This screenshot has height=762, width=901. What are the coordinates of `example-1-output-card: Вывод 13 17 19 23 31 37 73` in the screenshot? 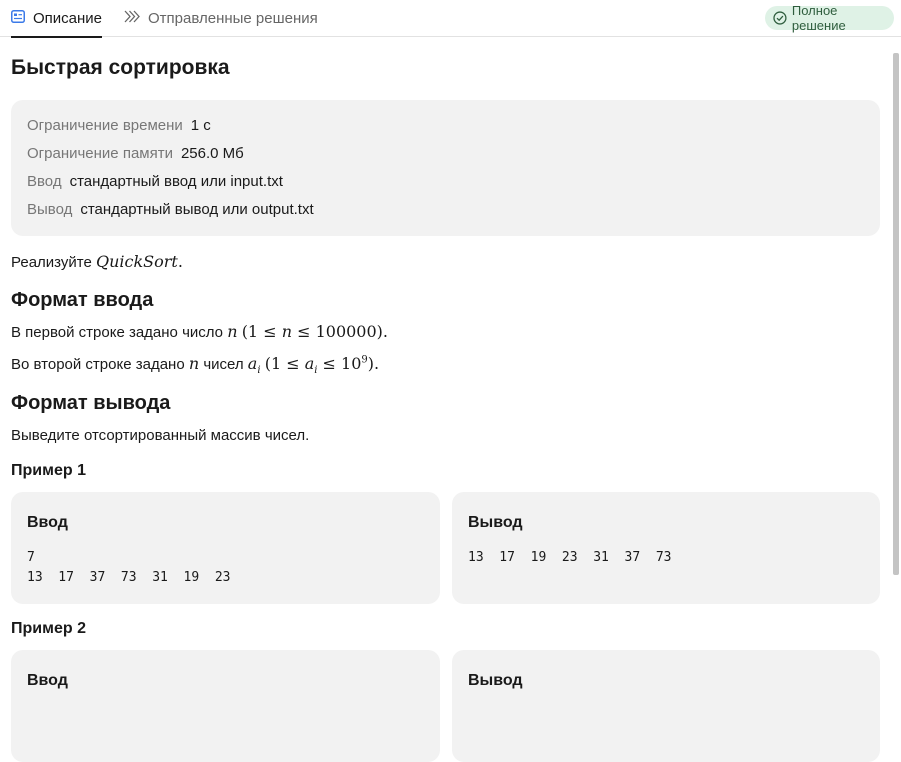 It's located at (666, 548).